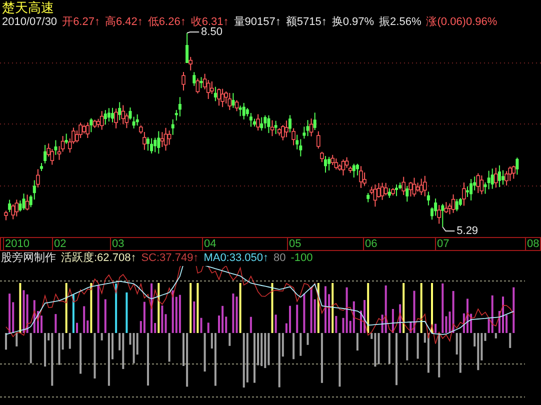  What do you see at coordinates (30, 22) in the screenshot?
I see `quote-date: 2010/07/30` at bounding box center [30, 22].